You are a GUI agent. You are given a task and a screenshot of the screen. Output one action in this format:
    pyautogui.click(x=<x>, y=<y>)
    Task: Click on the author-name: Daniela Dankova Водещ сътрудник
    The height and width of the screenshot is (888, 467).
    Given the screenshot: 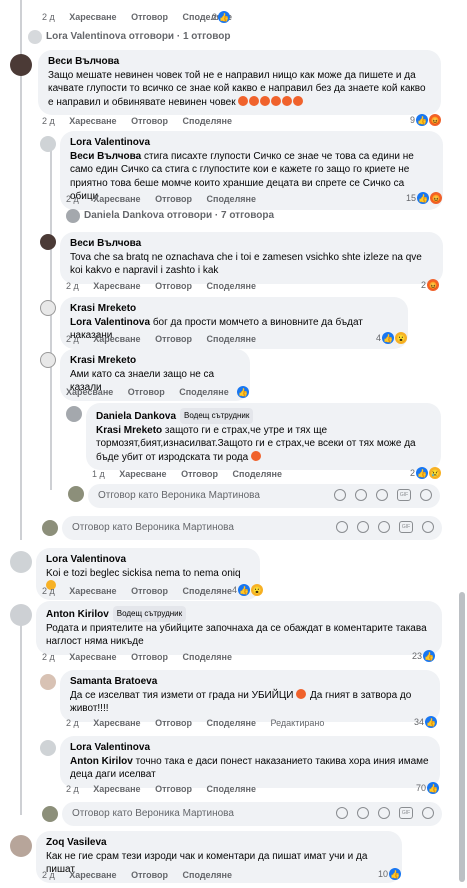 What is the action you would take?
    pyautogui.click(x=263, y=416)
    